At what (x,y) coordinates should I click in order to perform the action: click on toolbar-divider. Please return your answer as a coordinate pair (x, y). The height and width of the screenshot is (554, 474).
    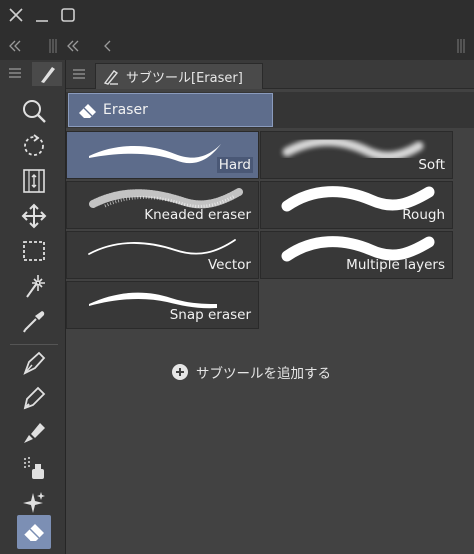
    Looking at the image, I should click on (34, 344).